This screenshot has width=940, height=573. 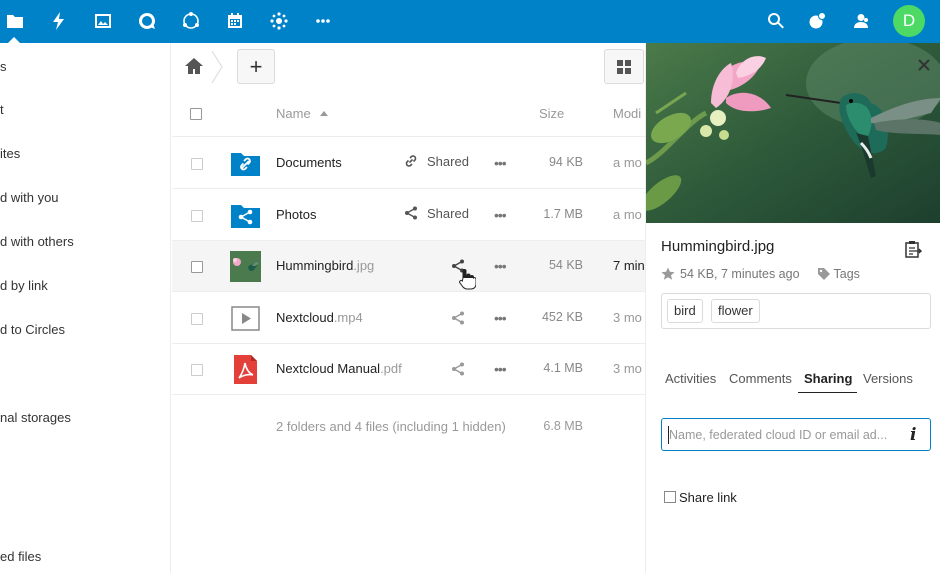 What do you see at coordinates (103, 21) in the screenshot?
I see `gallery-icon` at bounding box center [103, 21].